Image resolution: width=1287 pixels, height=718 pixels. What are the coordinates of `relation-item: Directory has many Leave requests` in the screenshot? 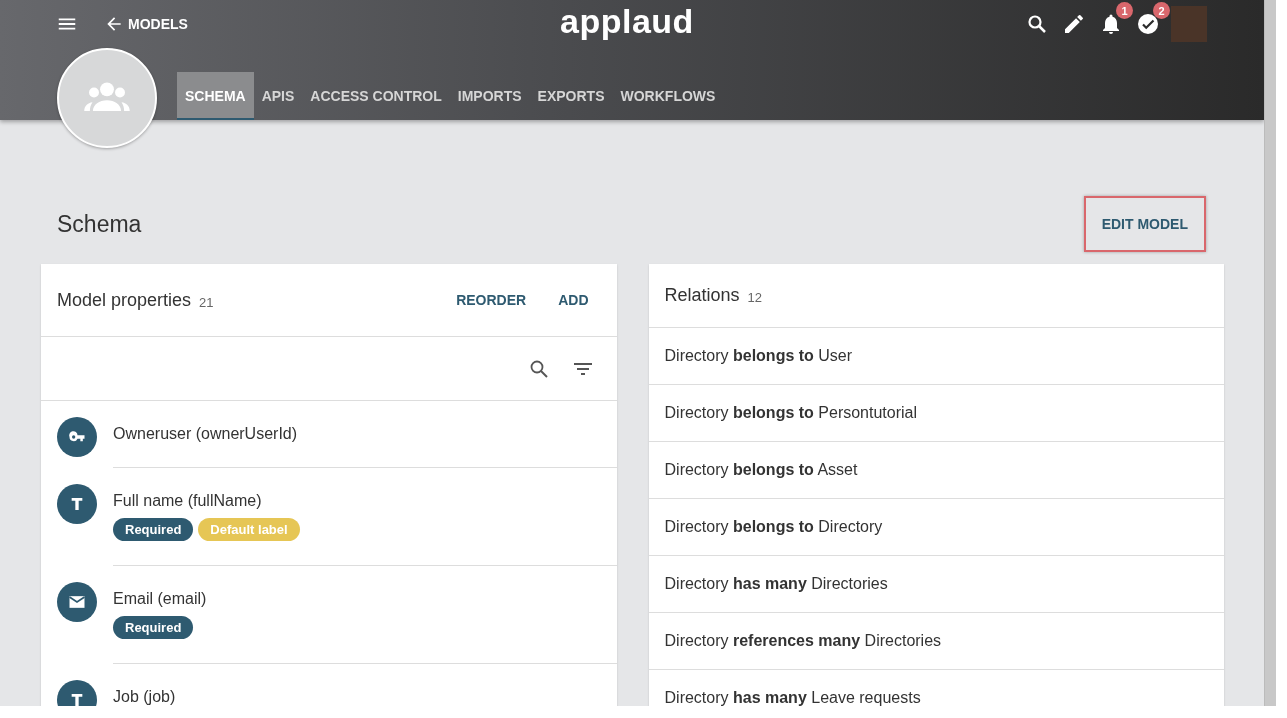 It's located at (936, 688).